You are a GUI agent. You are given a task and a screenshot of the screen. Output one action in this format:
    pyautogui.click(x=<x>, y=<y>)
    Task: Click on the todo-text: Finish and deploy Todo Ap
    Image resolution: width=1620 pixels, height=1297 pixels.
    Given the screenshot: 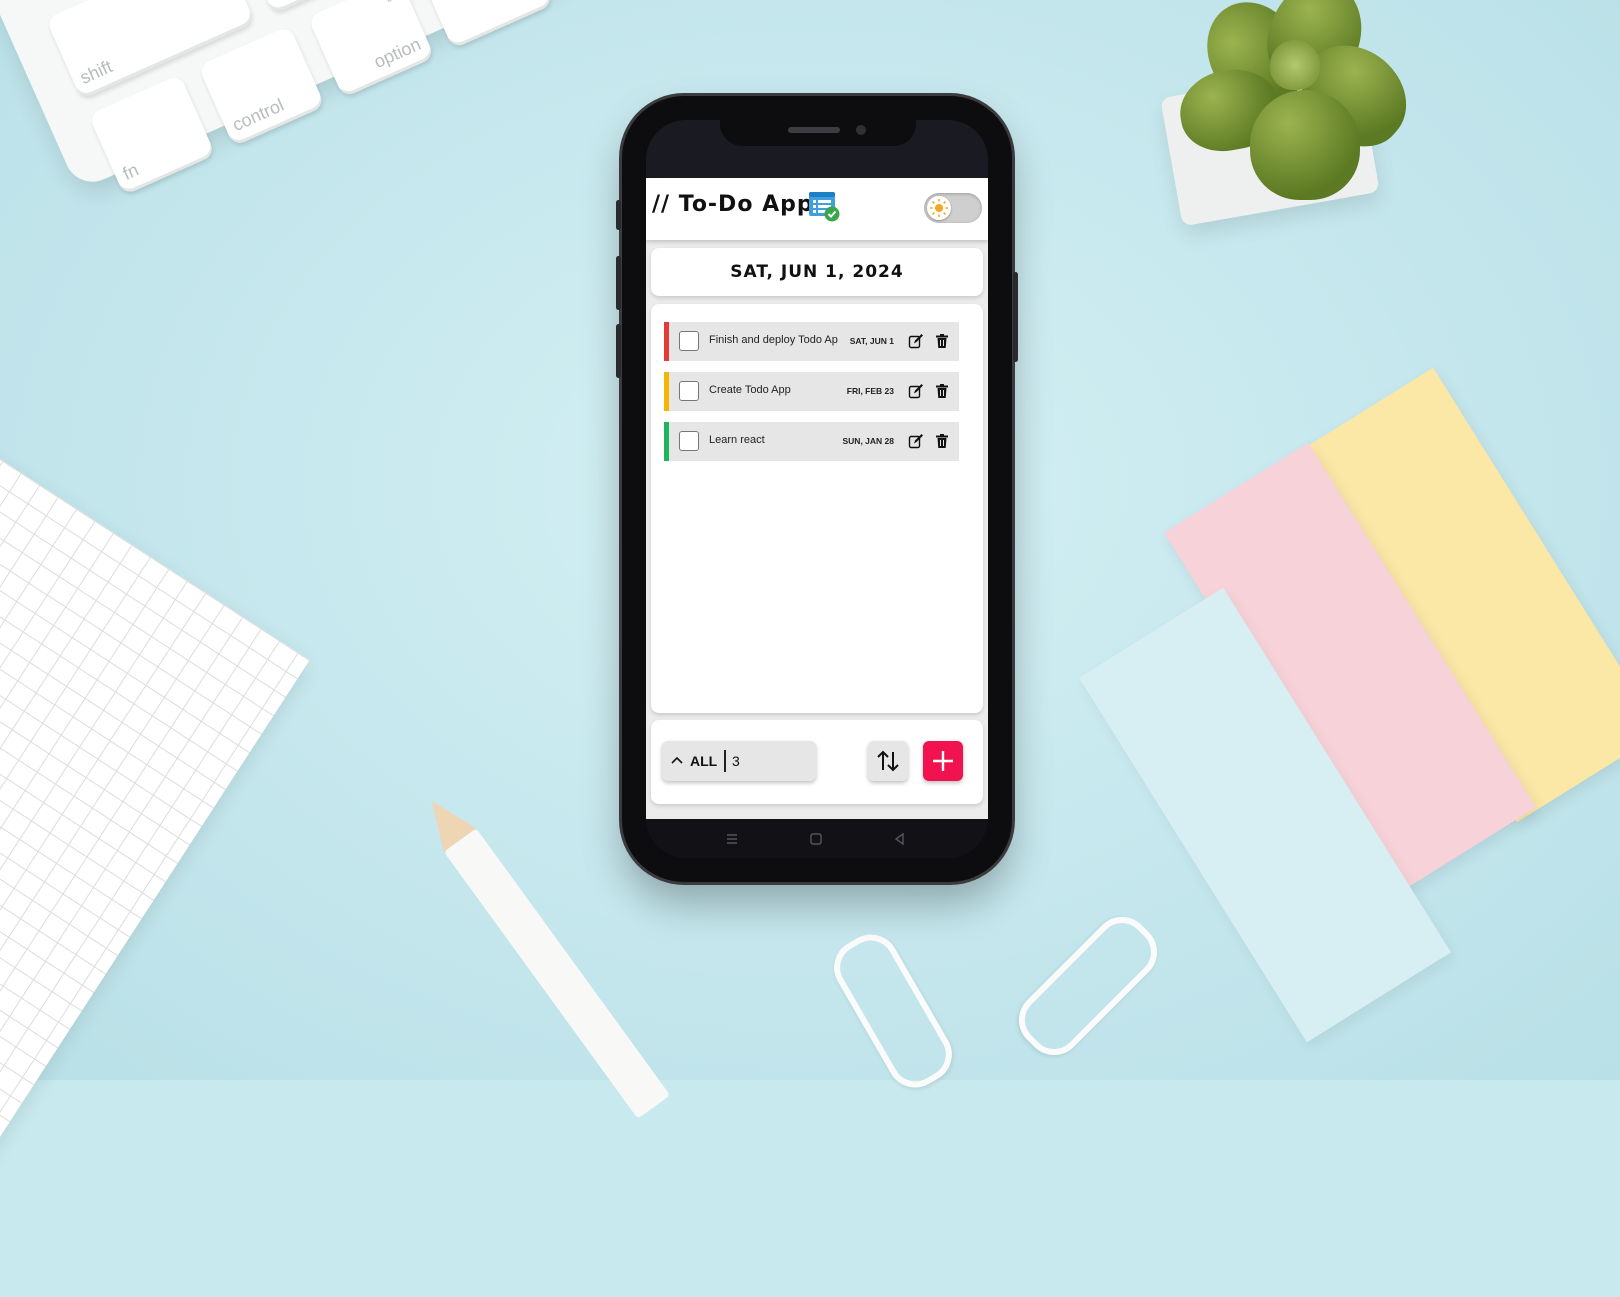 What is the action you would take?
    pyautogui.click(x=773, y=340)
    